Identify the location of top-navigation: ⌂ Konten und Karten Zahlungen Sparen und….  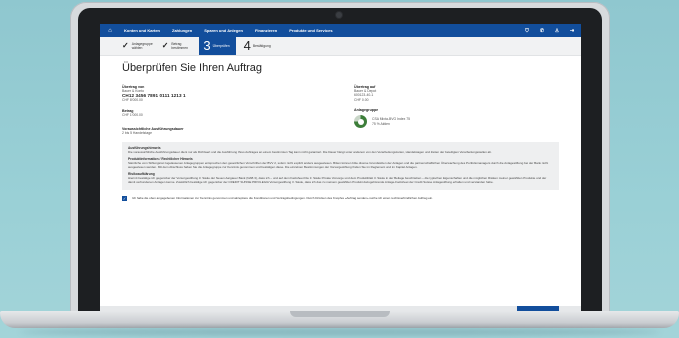
(340, 30).